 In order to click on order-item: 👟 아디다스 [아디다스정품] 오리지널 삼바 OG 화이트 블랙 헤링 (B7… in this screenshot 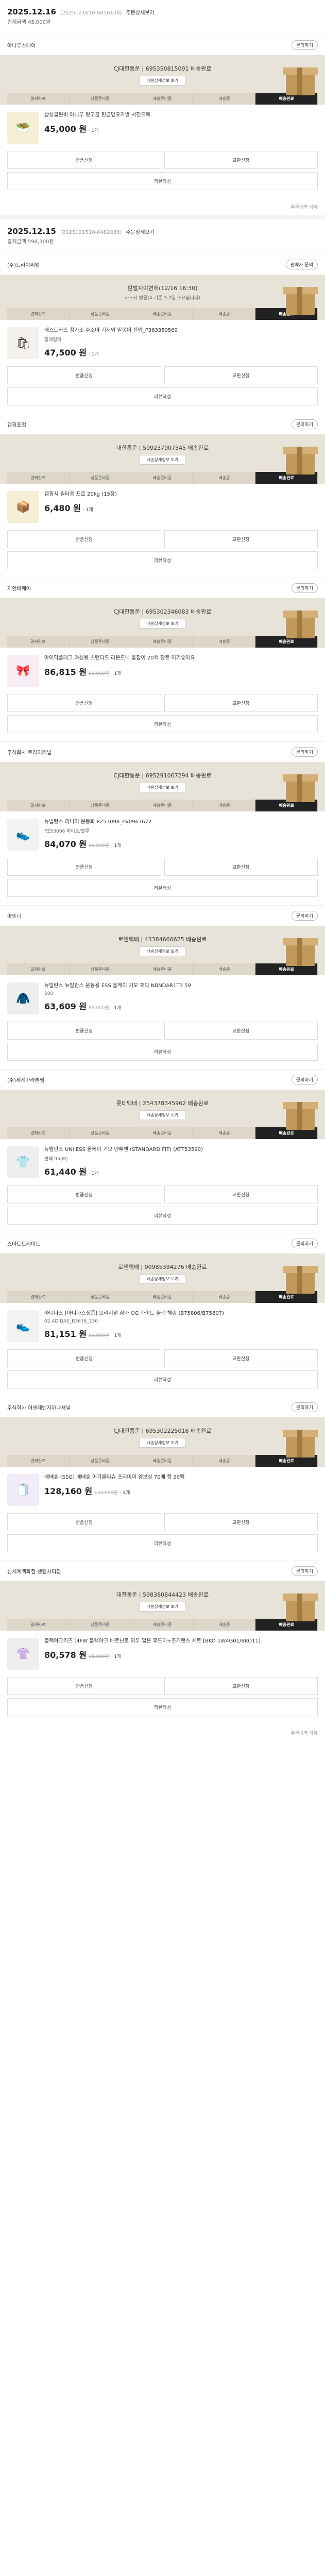, I will do `click(162, 1326)`.